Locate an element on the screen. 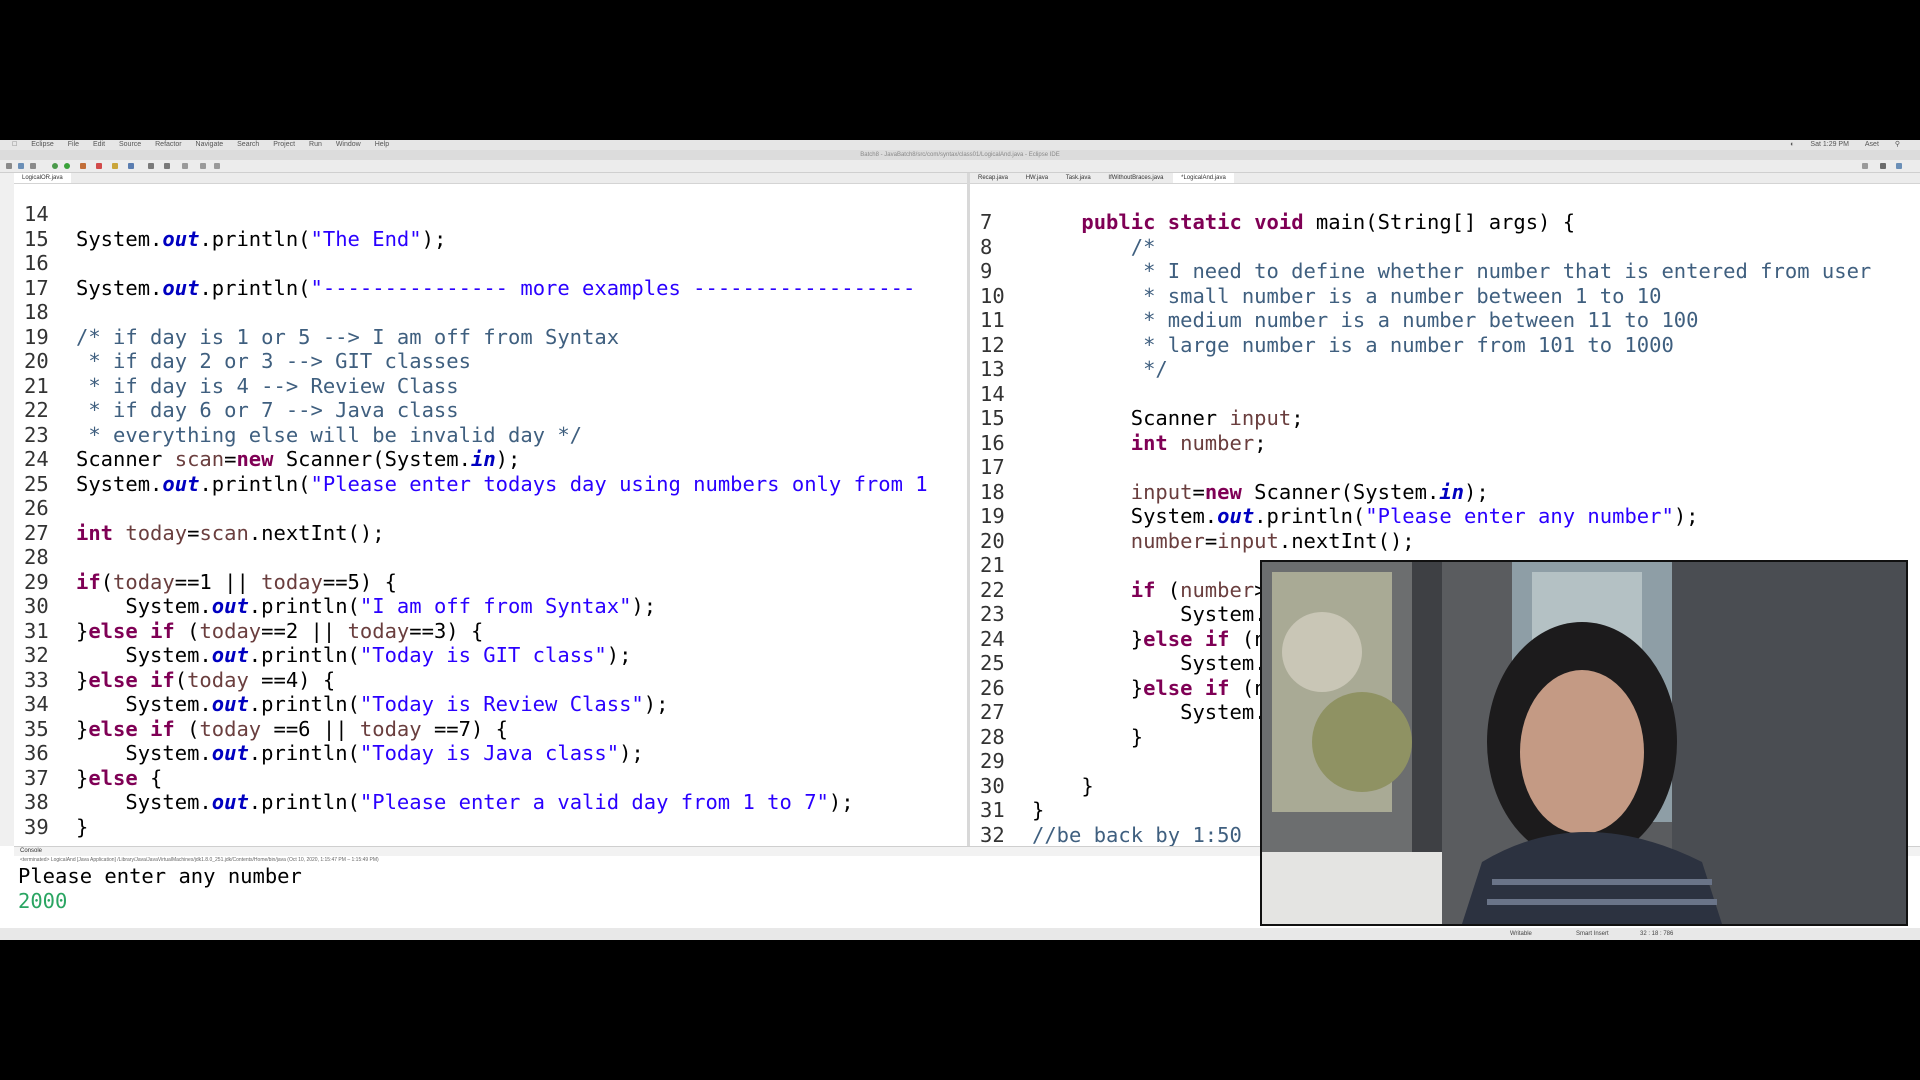 This screenshot has height=1080, width=1920. search-toolbar-icon is located at coordinates (167, 166).